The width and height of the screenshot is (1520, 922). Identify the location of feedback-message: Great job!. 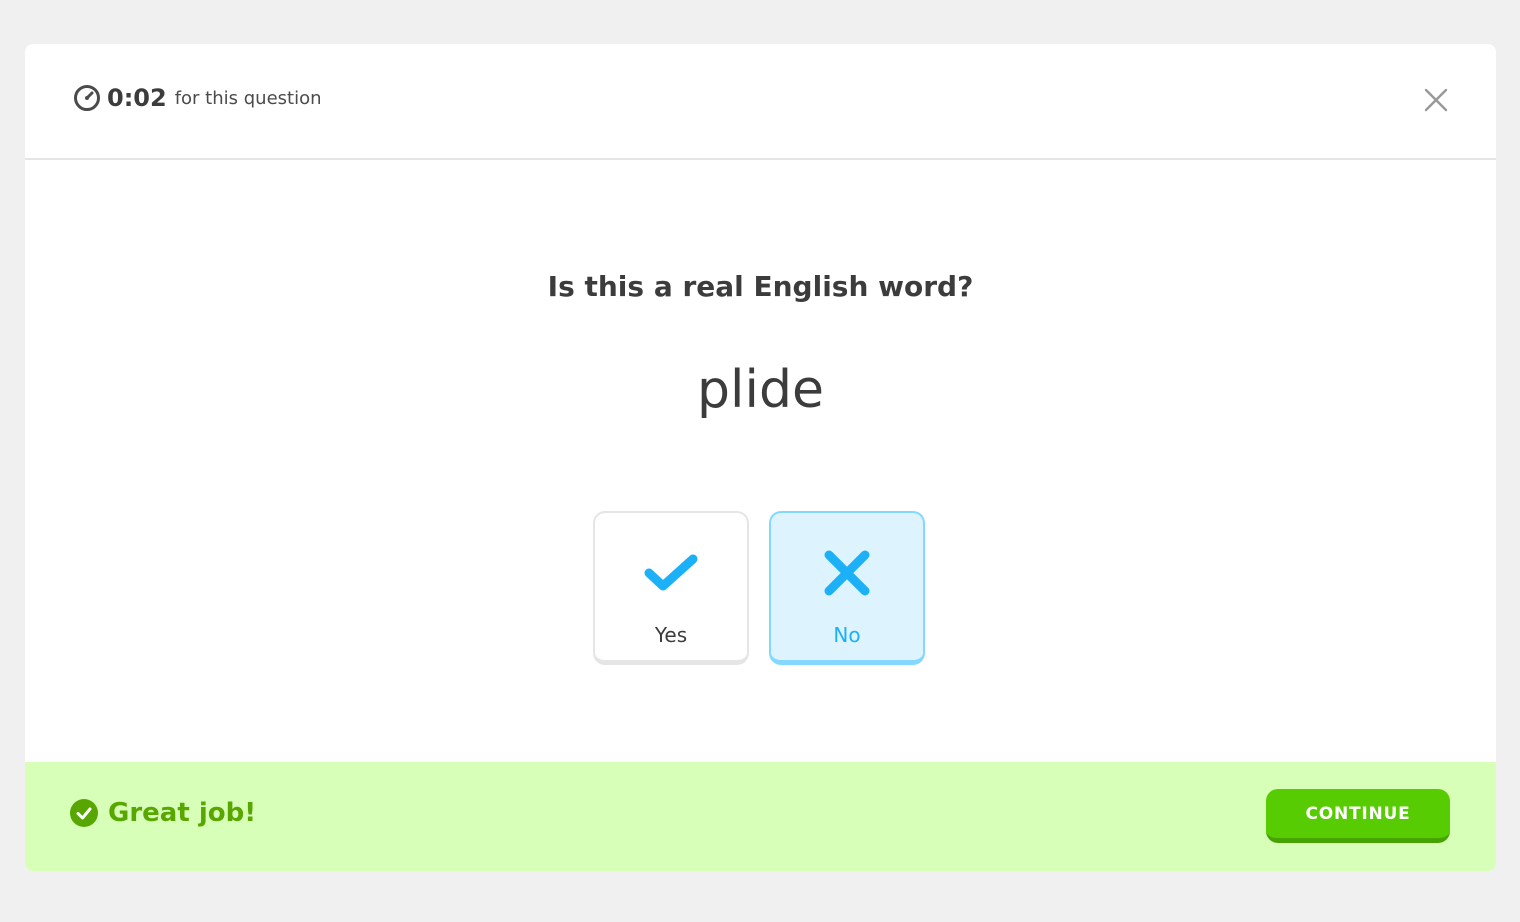
(163, 813).